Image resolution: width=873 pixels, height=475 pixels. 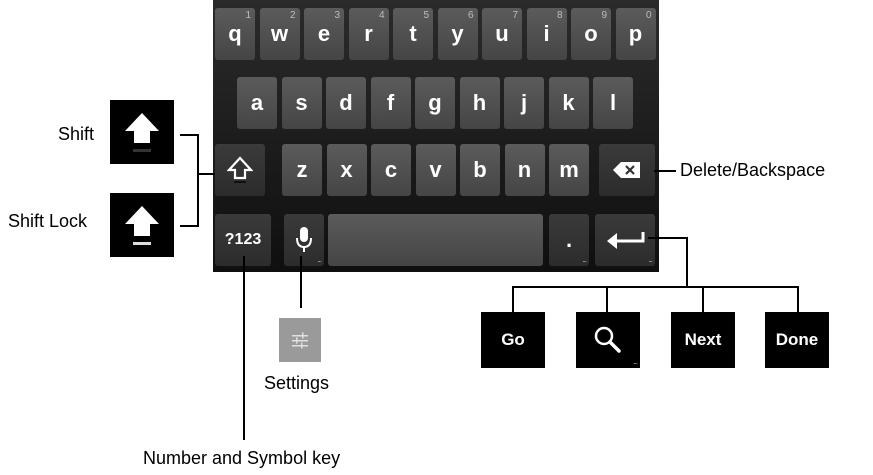 I want to click on key-u-label: u, so click(x=502, y=33).